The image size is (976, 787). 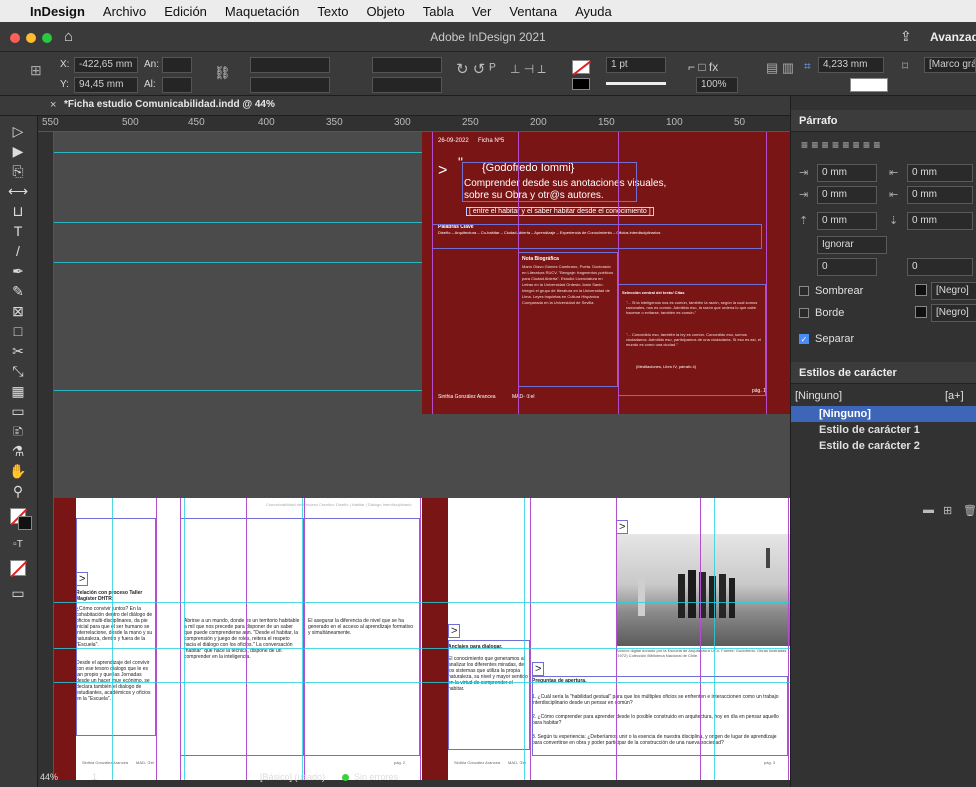 I want to click on fill-swatch, so click(x=582, y=68).